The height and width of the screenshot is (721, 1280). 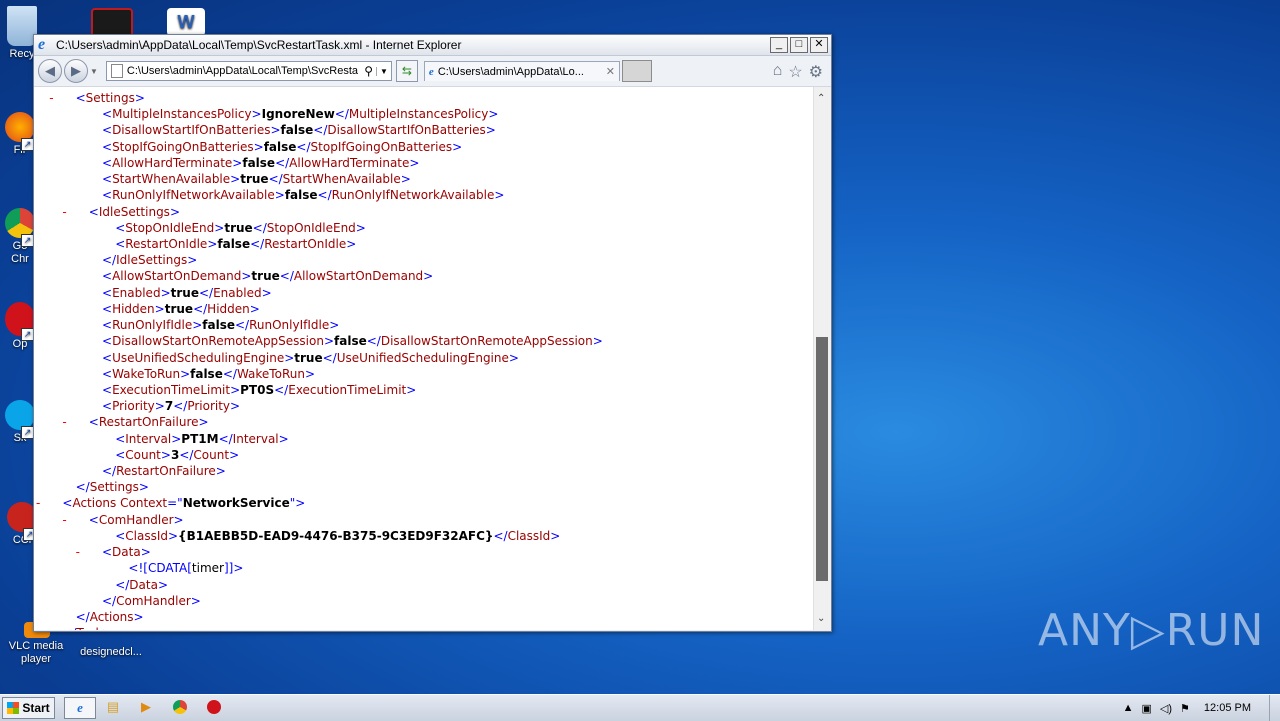 I want to click on xml-tag-name: WakeToRun, so click(x=146, y=373).